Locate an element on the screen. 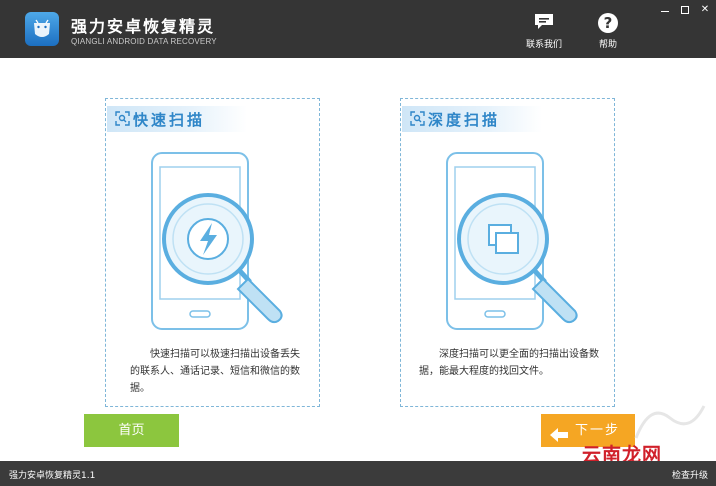 This screenshot has height=486, width=716. help-label: 帮助 is located at coordinates (607, 45).